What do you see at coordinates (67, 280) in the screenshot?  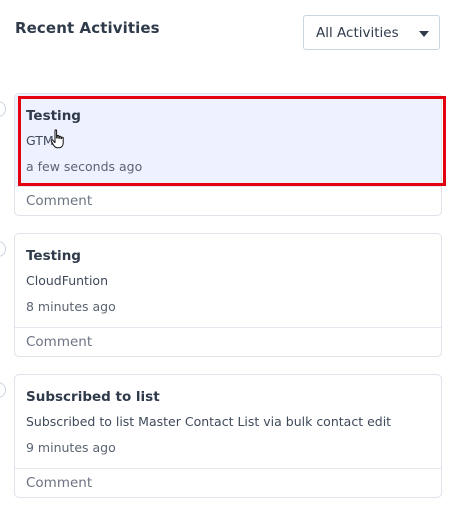 I see `activity-description: CloudFuntion` at bounding box center [67, 280].